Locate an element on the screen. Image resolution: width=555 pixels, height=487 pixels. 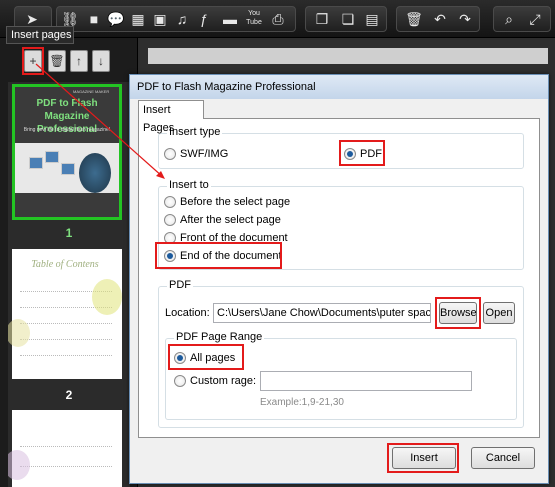
radio-swf-img: SWF/IMG is located at coordinates (196, 154).